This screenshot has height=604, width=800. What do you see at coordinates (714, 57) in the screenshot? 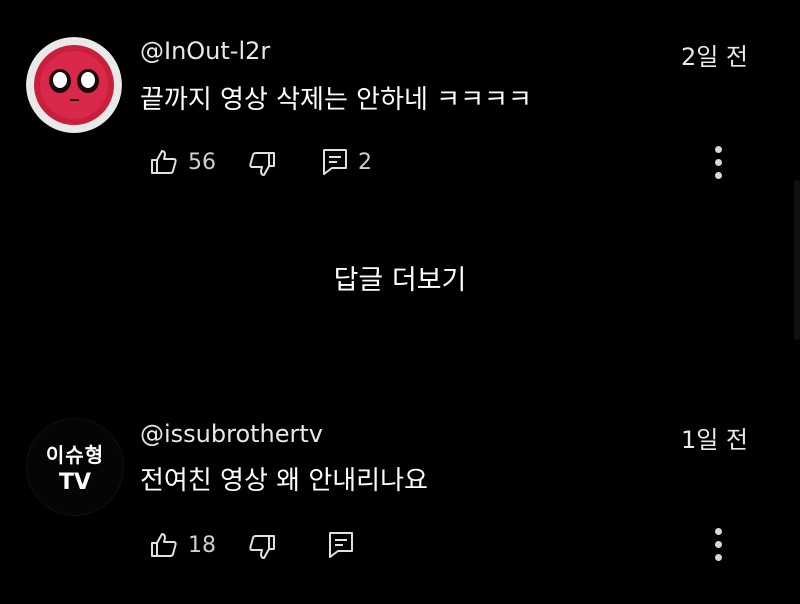
I see `comment-time: 2일 전` at bounding box center [714, 57].